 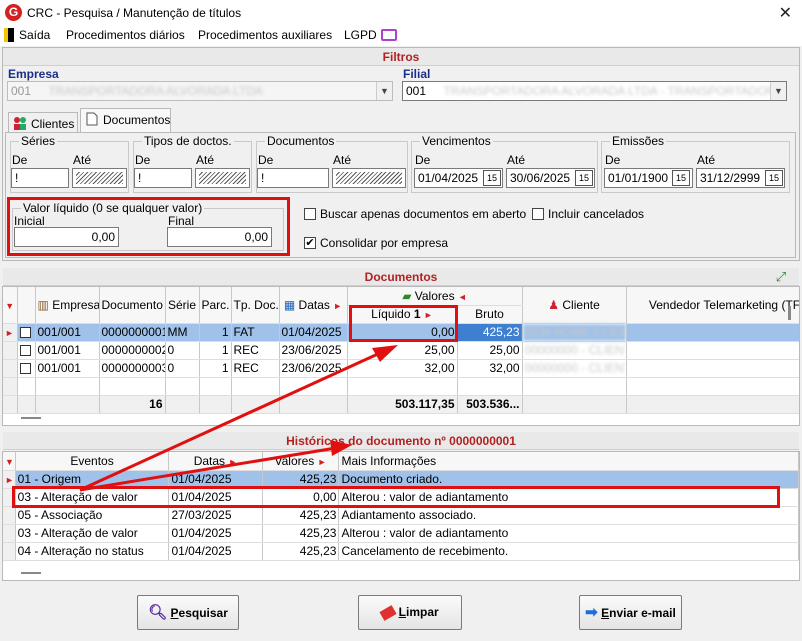 I want to click on consolidar-checkbox: ✔, so click(x=310, y=243).